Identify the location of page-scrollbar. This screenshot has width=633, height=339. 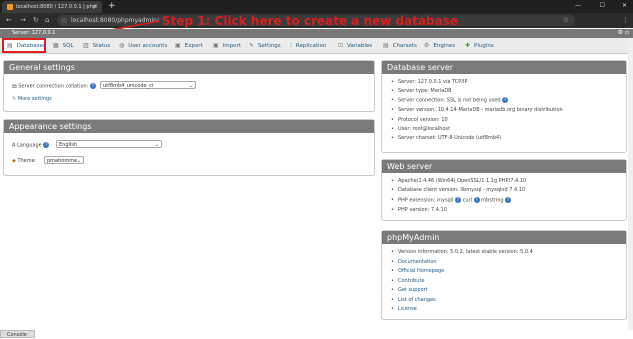
(630, 184).